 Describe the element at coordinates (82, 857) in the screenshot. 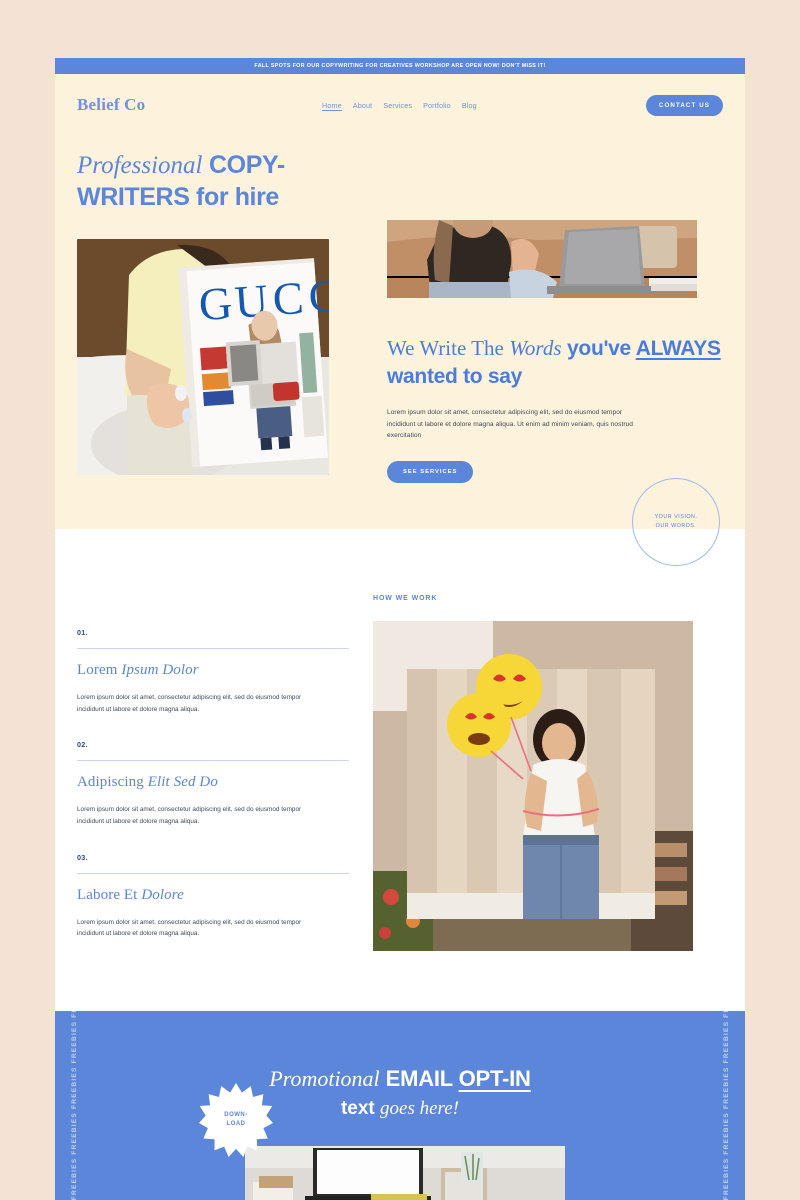

I see `step-number: 03.` at that location.